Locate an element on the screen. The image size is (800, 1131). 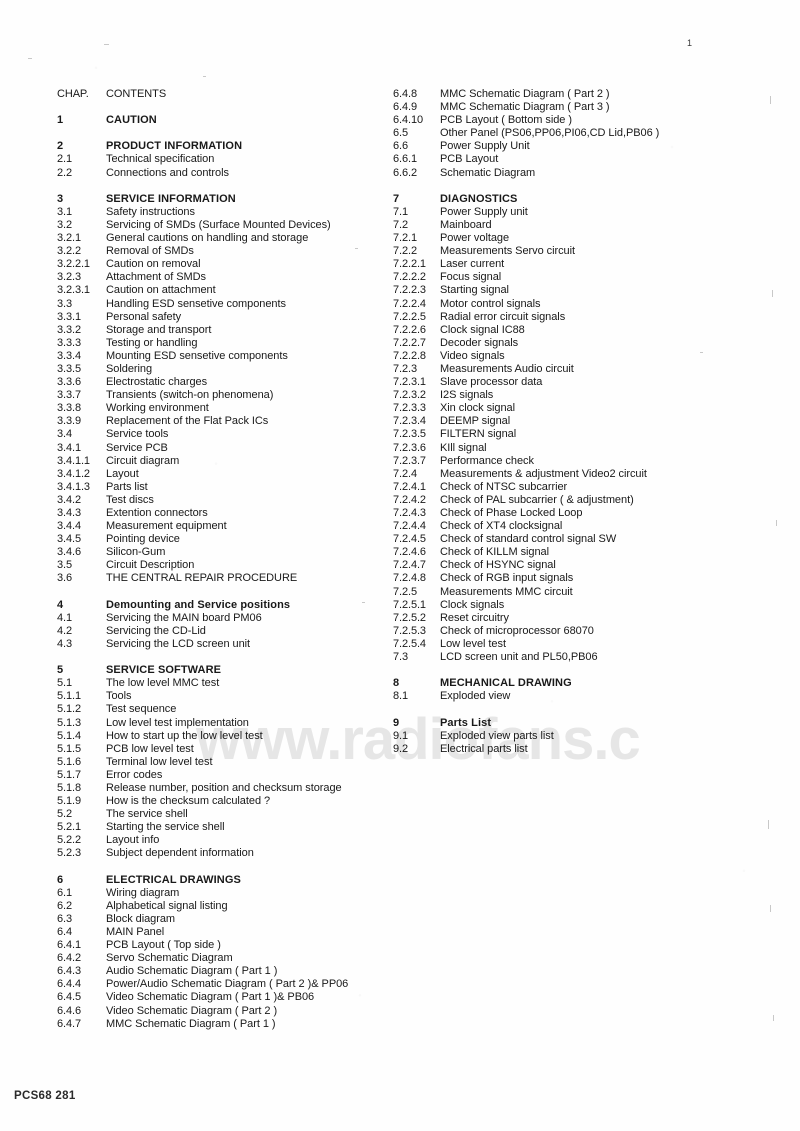
toc-entry: 7.2.2.3 Starting signal is located at coordinates (573, 290).